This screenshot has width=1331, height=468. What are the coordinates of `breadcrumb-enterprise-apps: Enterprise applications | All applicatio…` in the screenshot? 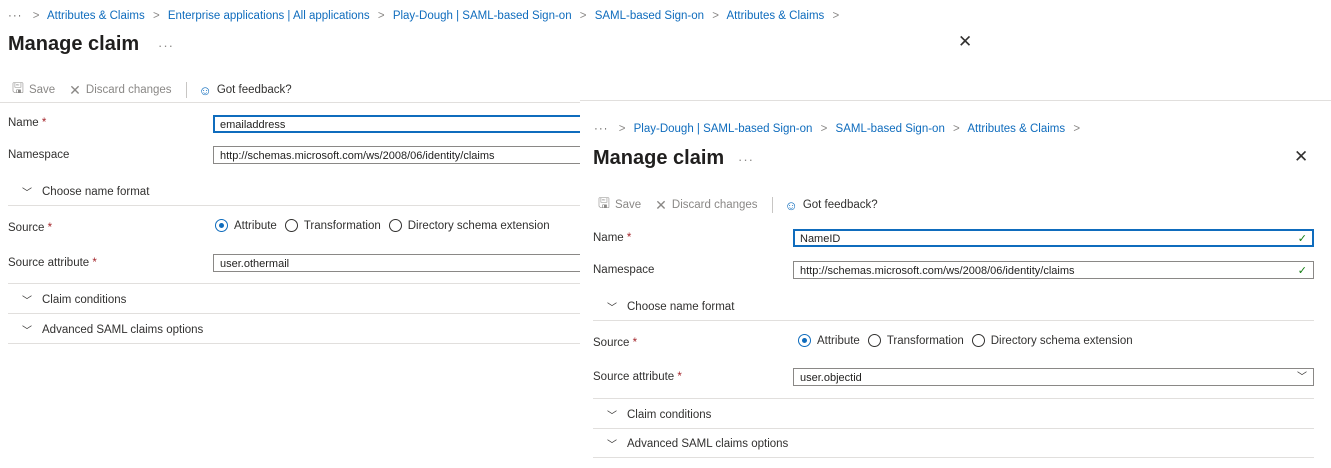 It's located at (269, 16).